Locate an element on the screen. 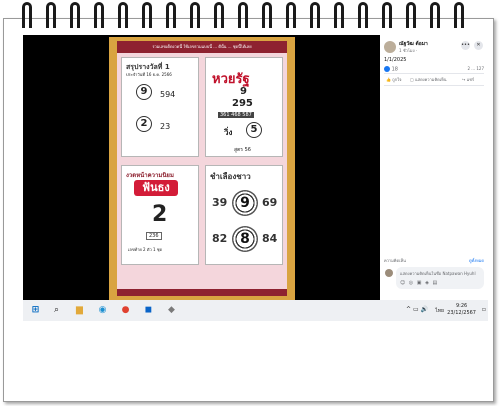  card-title: งวดหน้าความนิยม is located at coordinates (150, 175).